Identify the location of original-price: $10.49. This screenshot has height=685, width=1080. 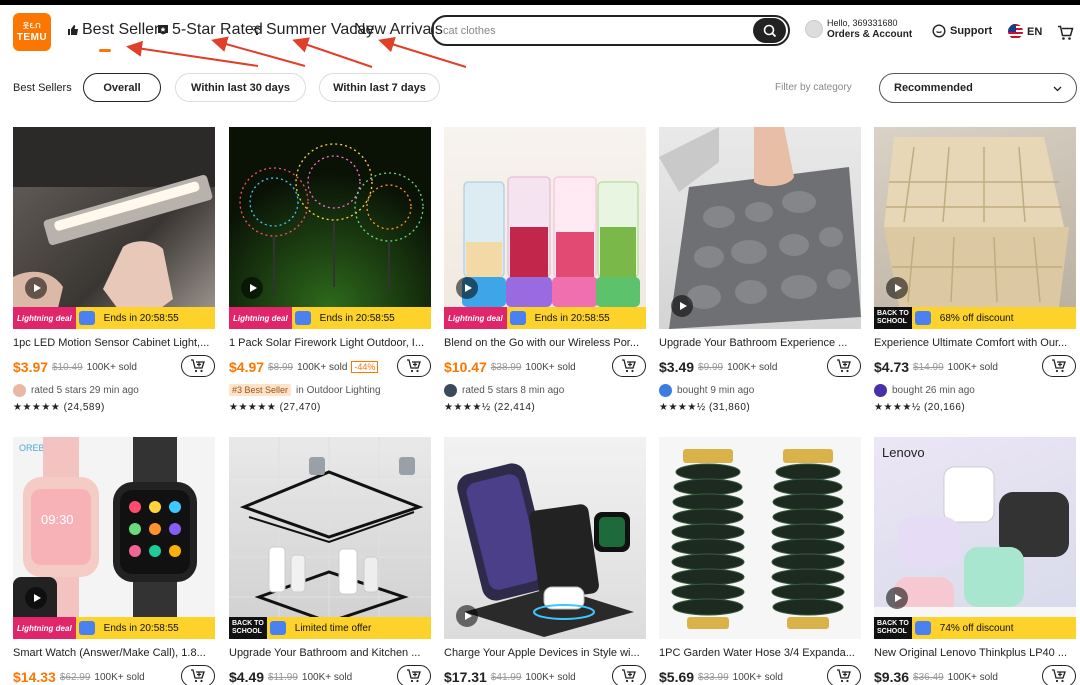
(67, 367).